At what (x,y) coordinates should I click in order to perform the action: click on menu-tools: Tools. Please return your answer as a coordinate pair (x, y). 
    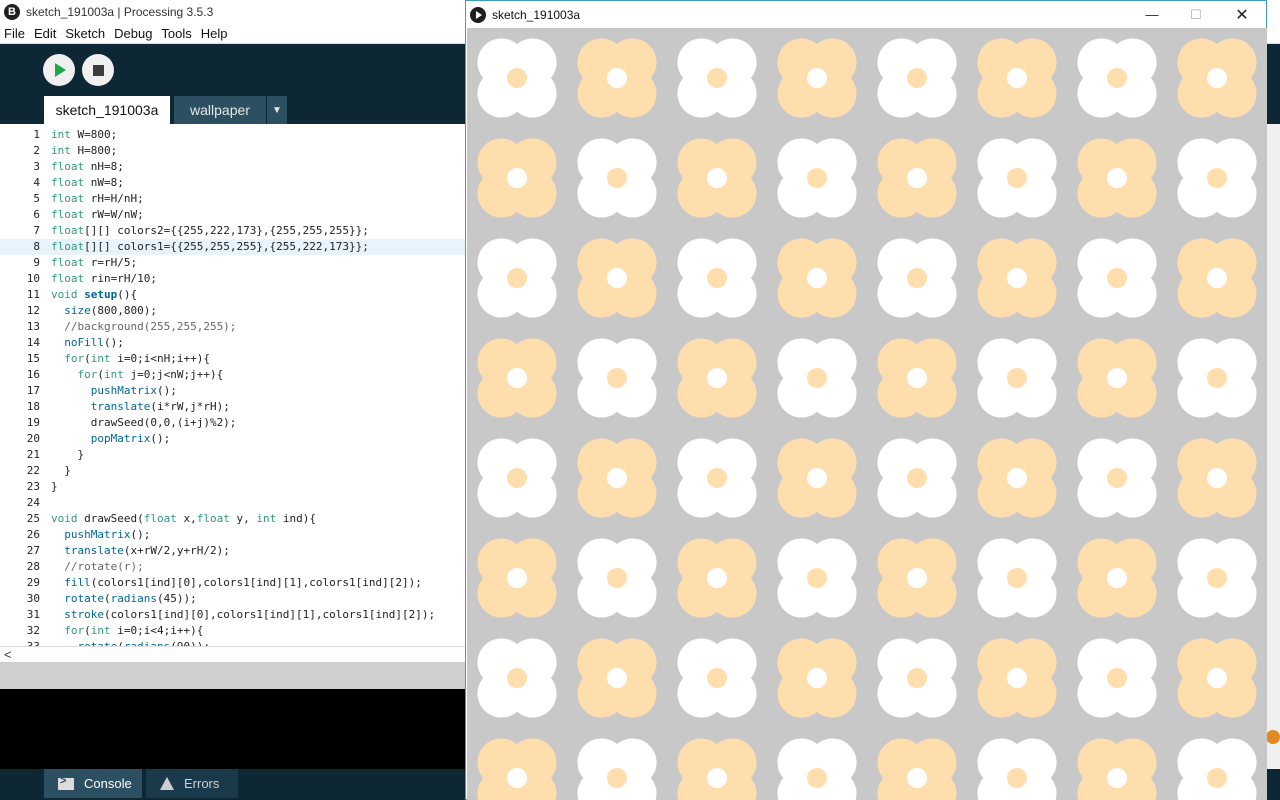
    Looking at the image, I should click on (176, 33).